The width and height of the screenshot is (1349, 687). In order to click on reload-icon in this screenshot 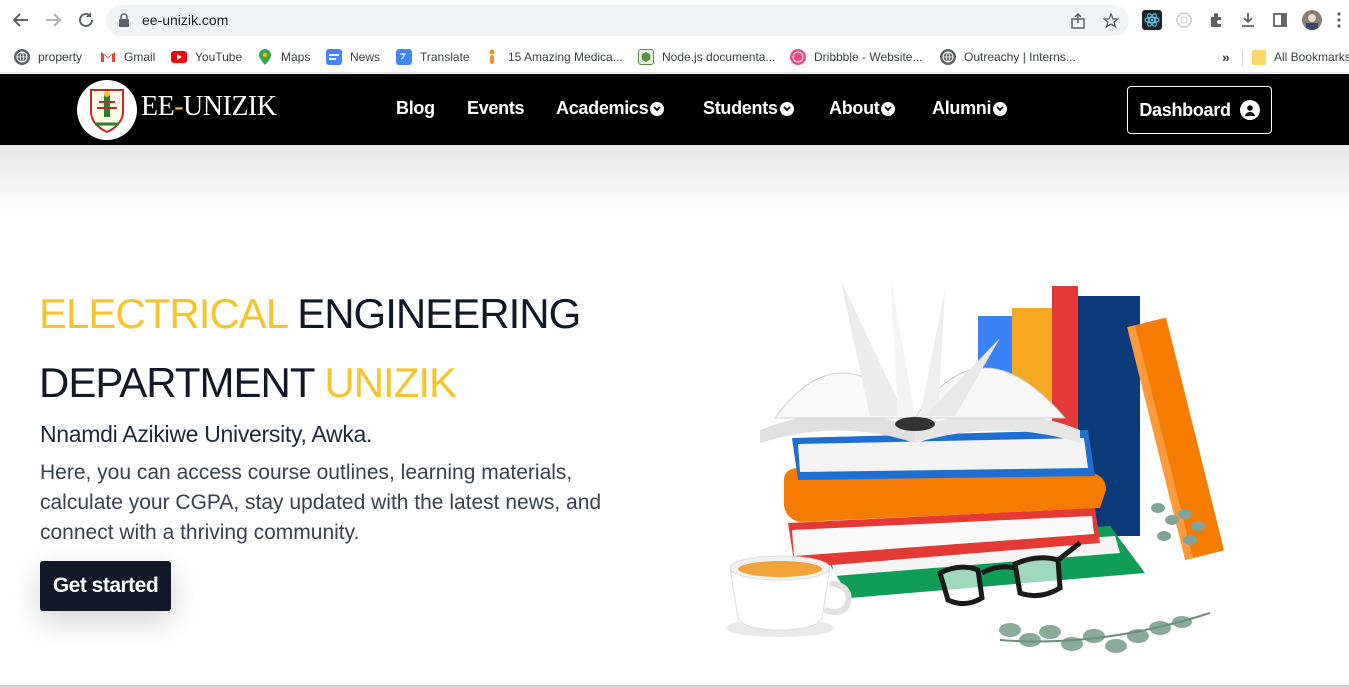, I will do `click(86, 19)`.